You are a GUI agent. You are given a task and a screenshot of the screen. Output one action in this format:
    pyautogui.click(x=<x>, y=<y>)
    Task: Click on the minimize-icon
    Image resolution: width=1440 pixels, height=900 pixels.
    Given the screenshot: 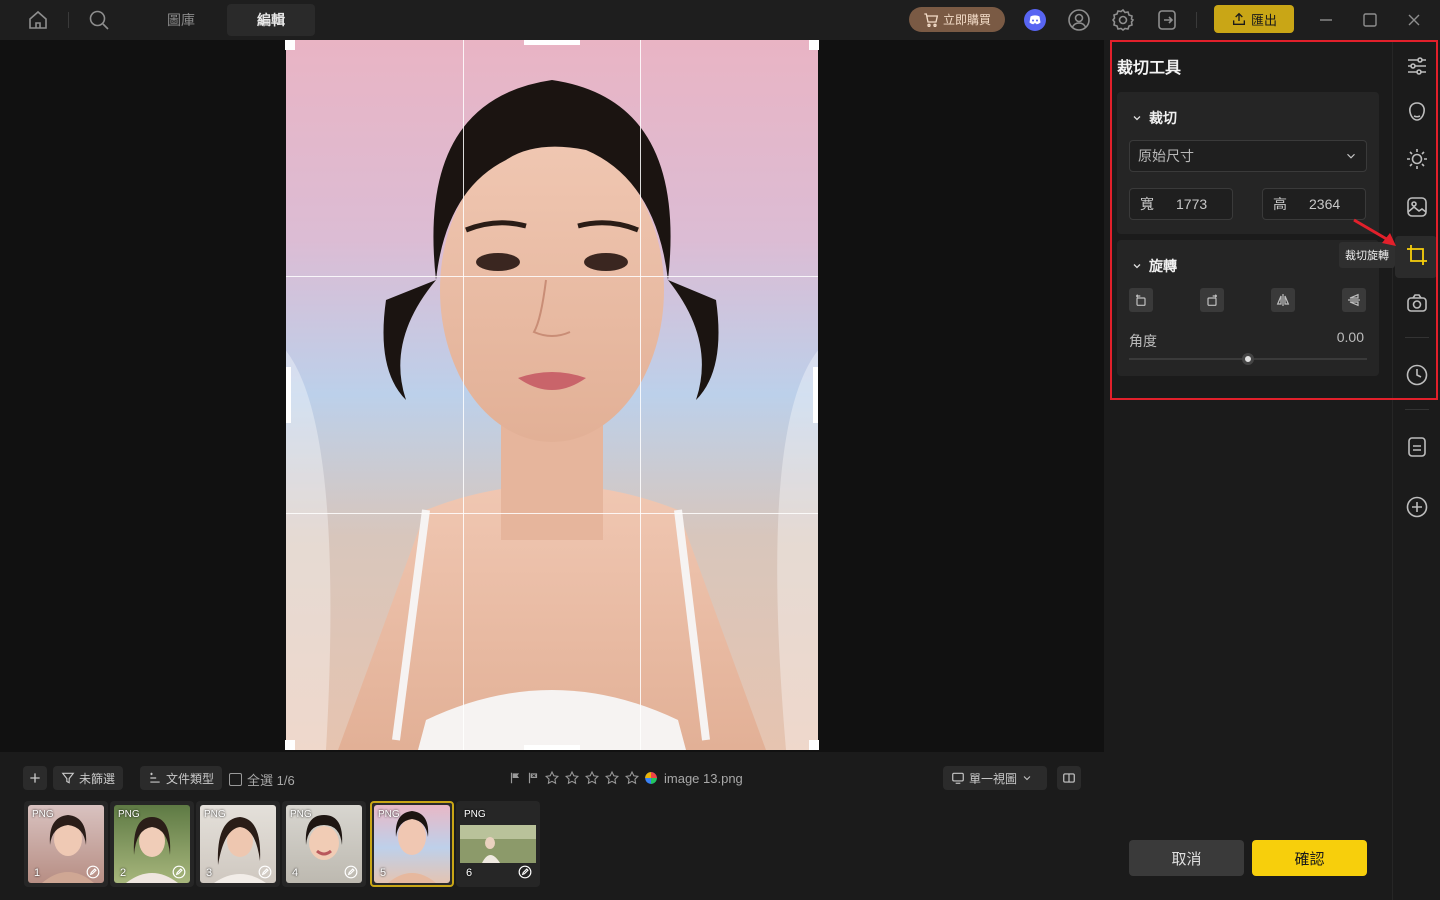 What is the action you would take?
    pyautogui.click(x=1326, y=20)
    